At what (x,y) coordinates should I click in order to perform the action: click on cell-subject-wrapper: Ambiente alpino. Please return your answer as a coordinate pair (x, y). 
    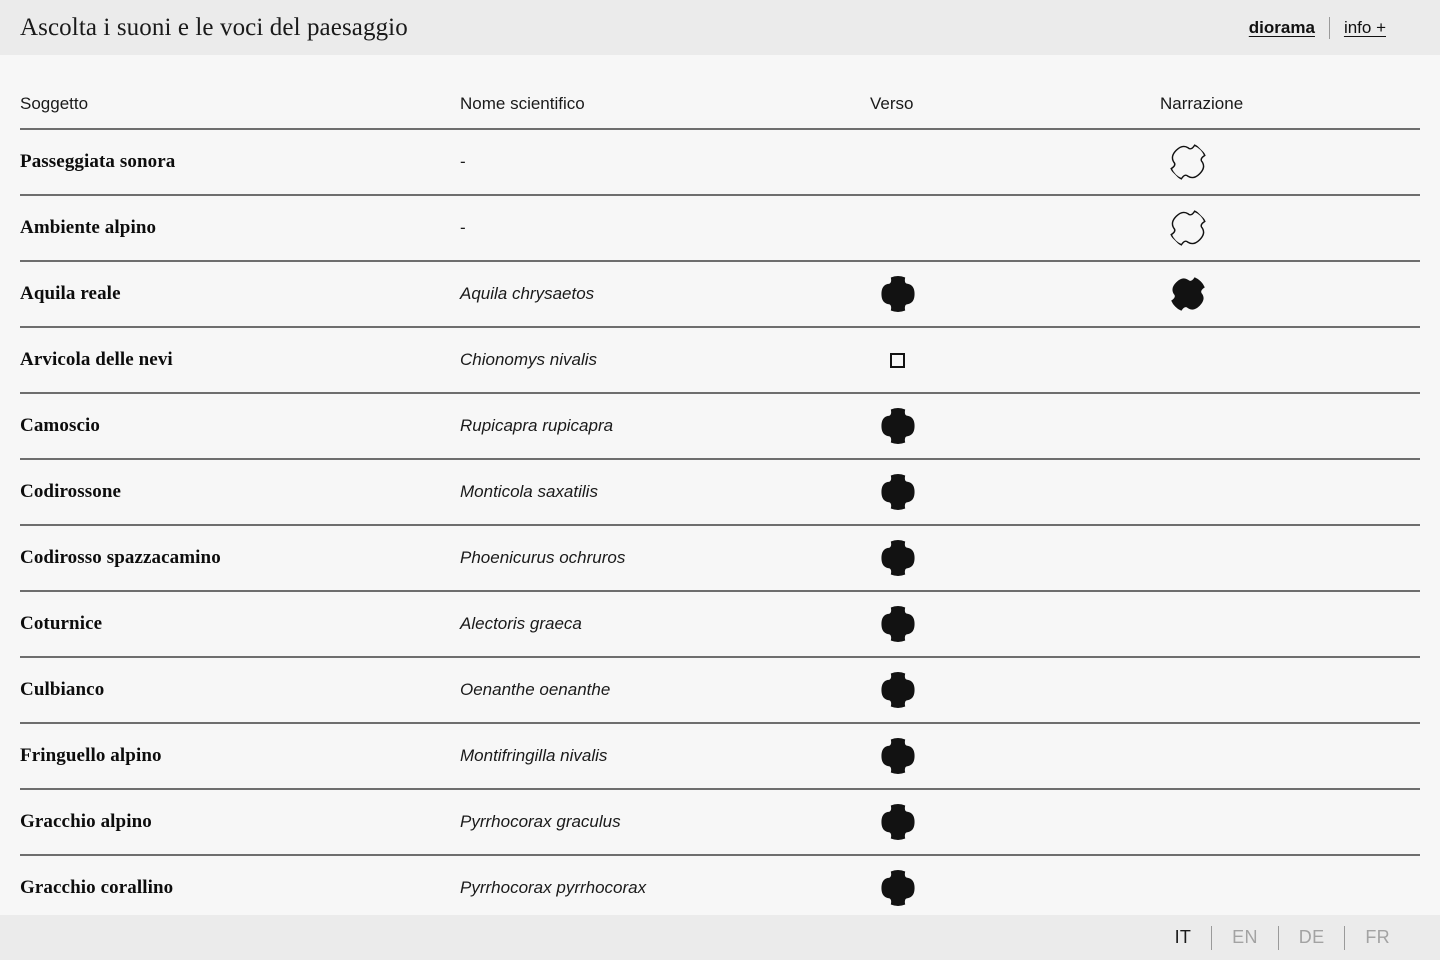
    Looking at the image, I should click on (240, 228).